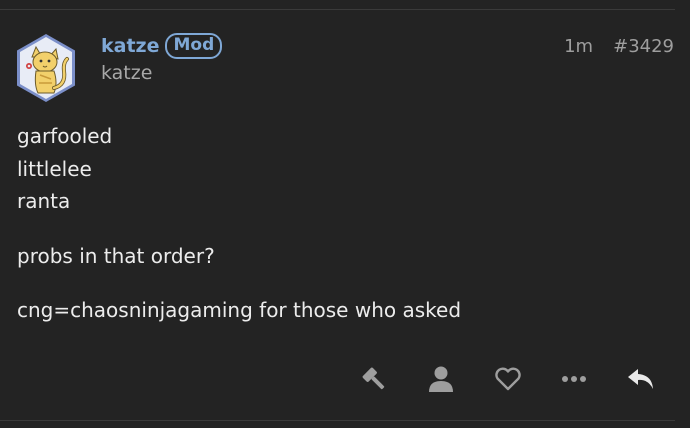 The height and width of the screenshot is (428, 690). I want to click on text-line: probs in that order?, so click(116, 255).